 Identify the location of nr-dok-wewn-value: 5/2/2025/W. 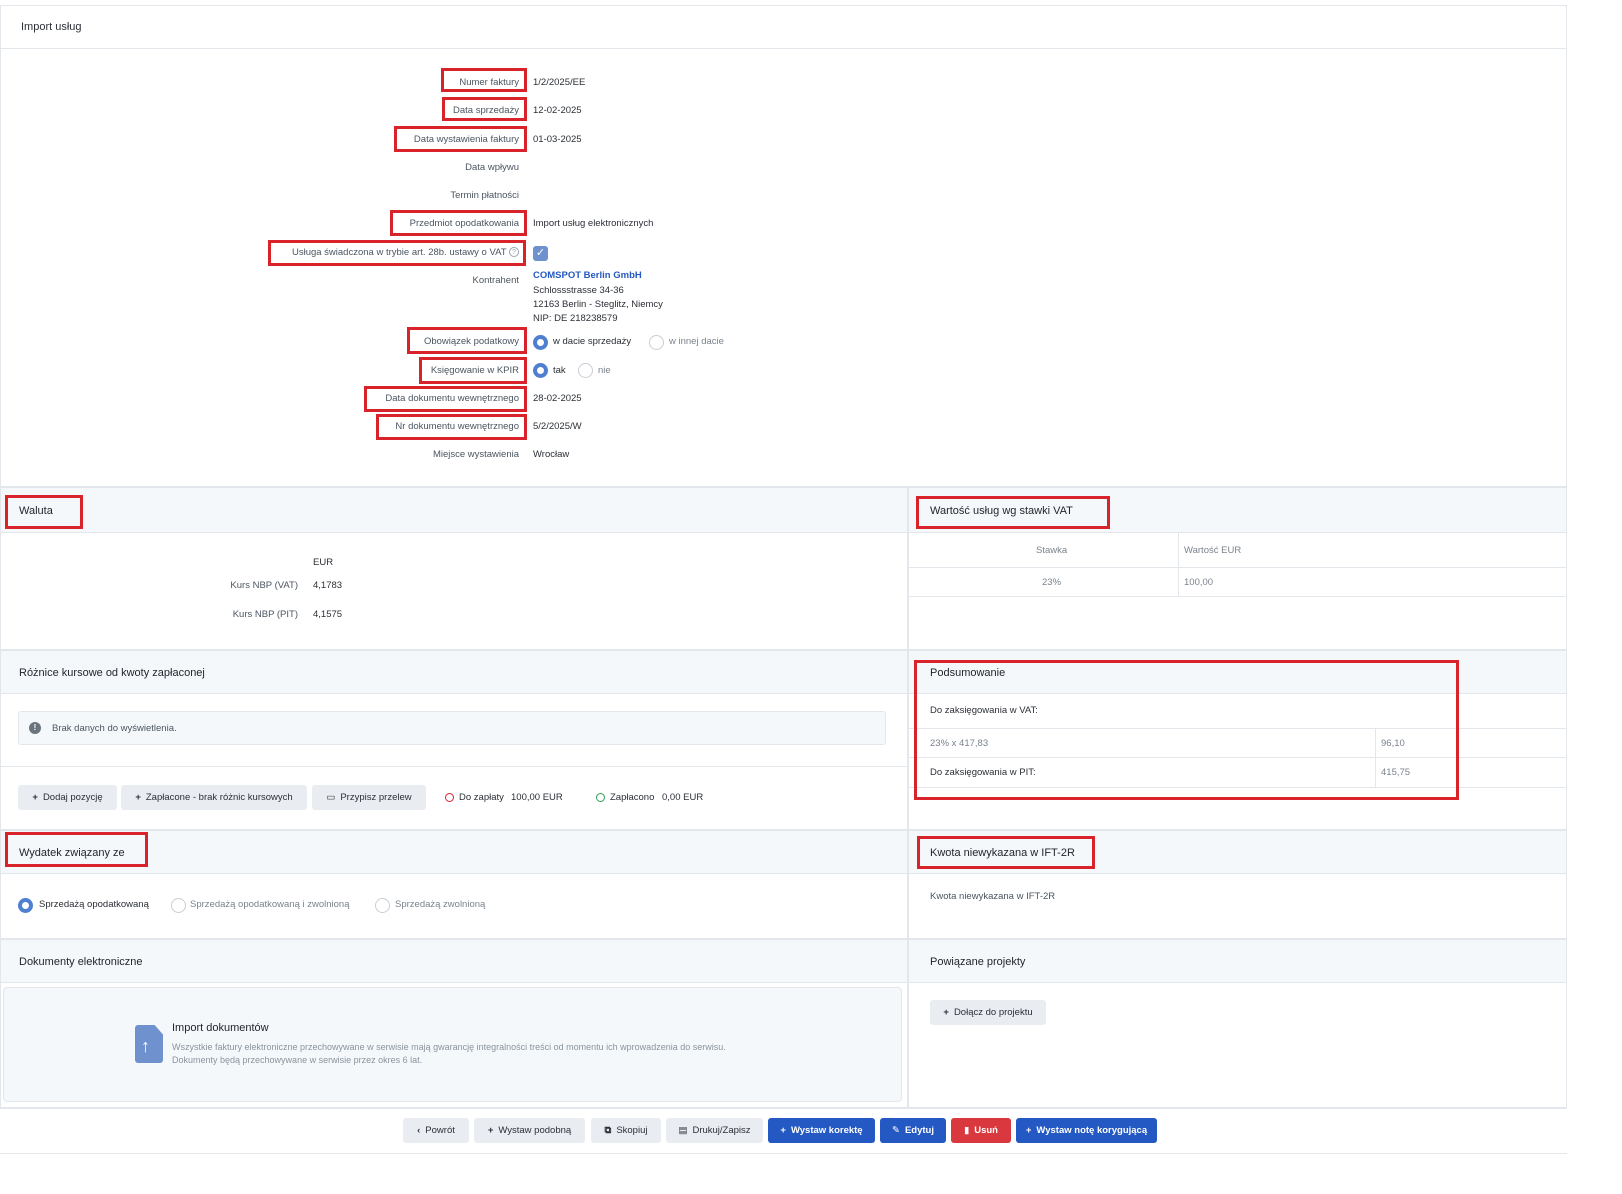
(557, 426).